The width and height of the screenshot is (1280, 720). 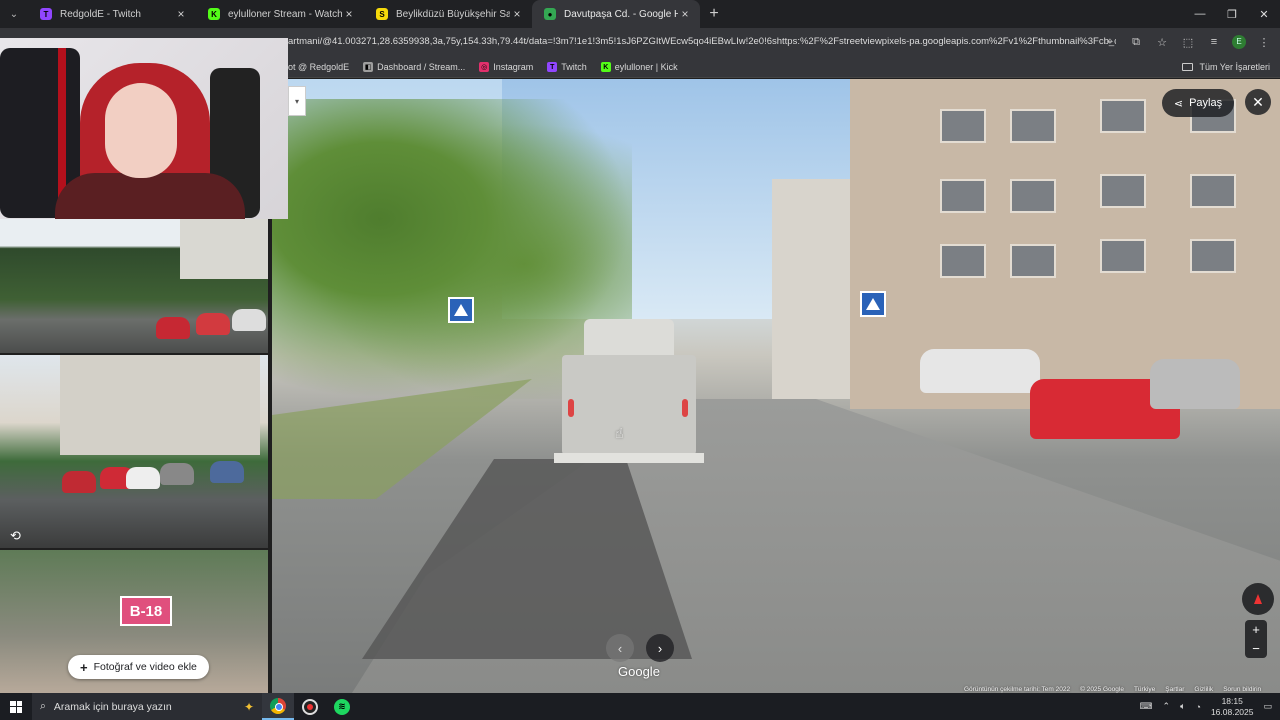 I want to click on folder-icon, so click(x=1188, y=67).